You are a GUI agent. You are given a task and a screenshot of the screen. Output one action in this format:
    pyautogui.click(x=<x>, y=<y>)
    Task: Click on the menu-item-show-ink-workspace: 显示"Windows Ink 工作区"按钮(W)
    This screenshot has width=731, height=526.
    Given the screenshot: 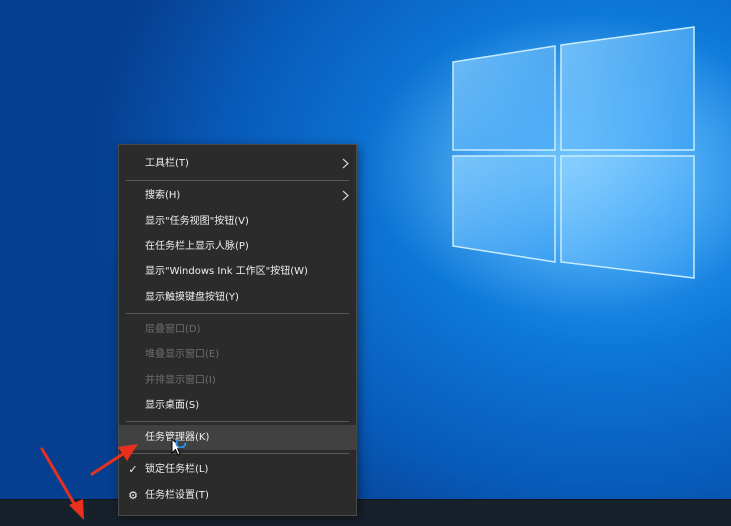 What is the action you would take?
    pyautogui.click(x=237, y=271)
    